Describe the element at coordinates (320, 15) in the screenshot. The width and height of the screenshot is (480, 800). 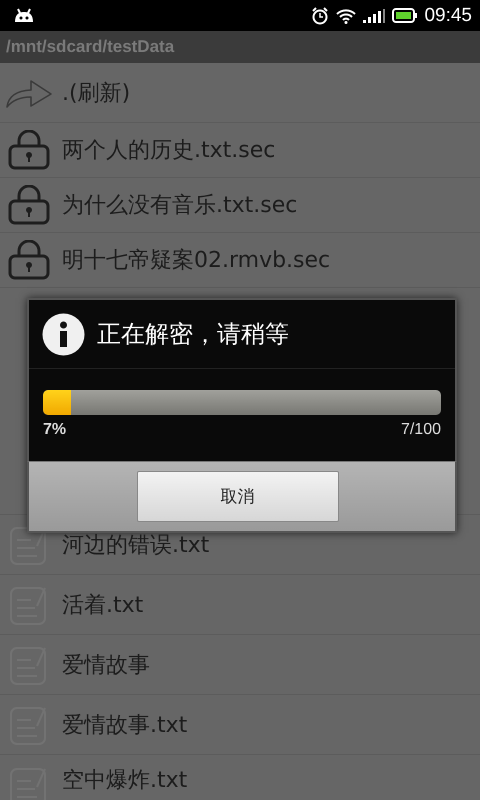
I see `alarm-icon` at that location.